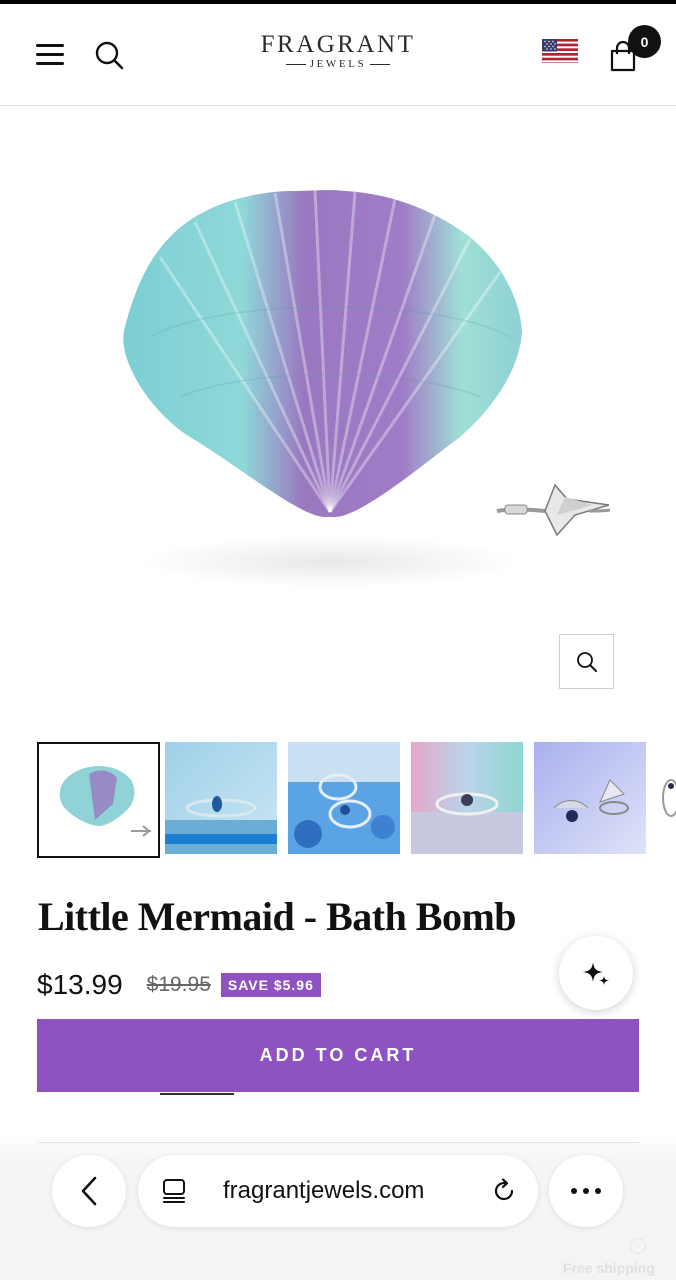  I want to click on price-row: $13.99 $19.95 SAVE $5.96, so click(179, 985).